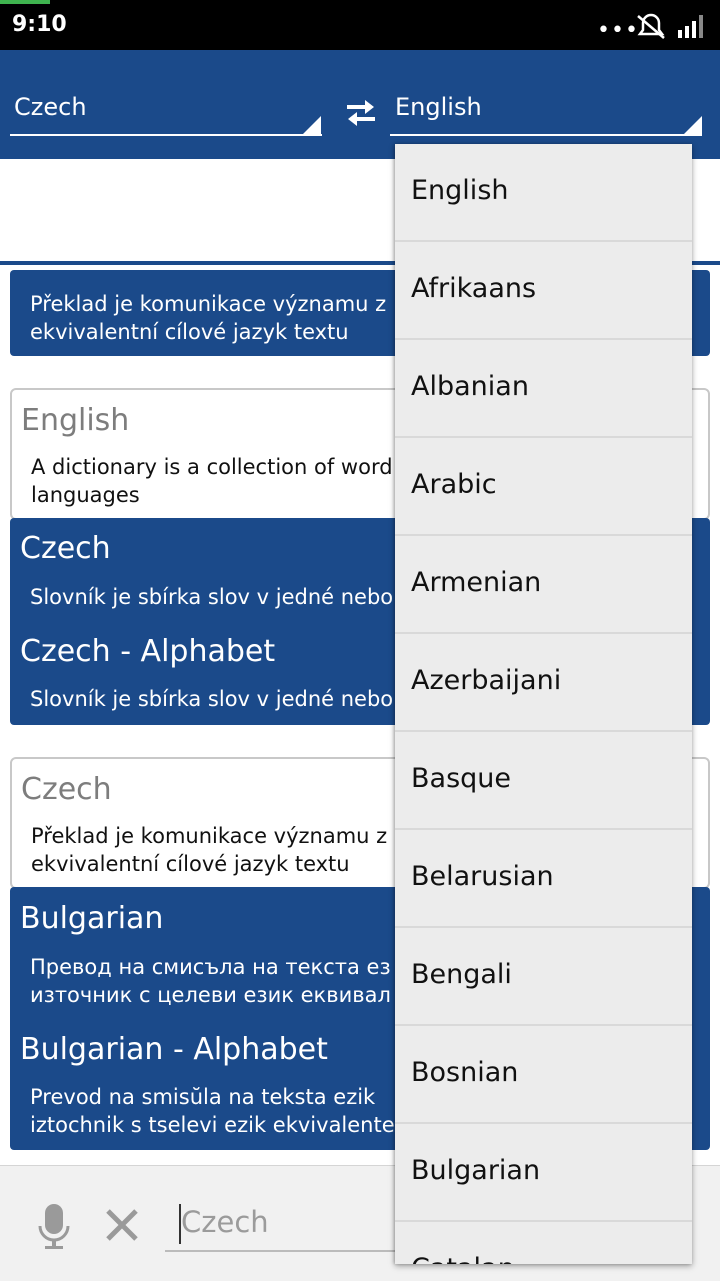 This screenshot has height=1281, width=720. Describe the element at coordinates (543, 1173) in the screenshot. I see `dropdown-option-bulgarian: Bulgarian` at that location.